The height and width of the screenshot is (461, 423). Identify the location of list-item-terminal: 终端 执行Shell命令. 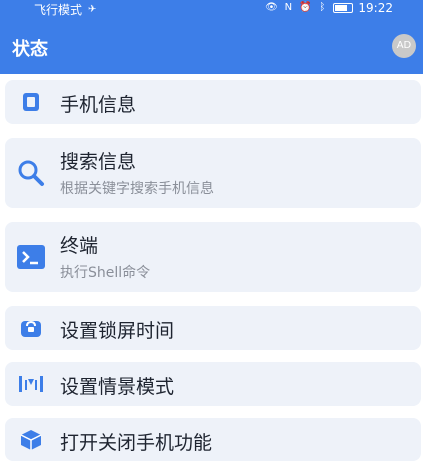
(213, 257).